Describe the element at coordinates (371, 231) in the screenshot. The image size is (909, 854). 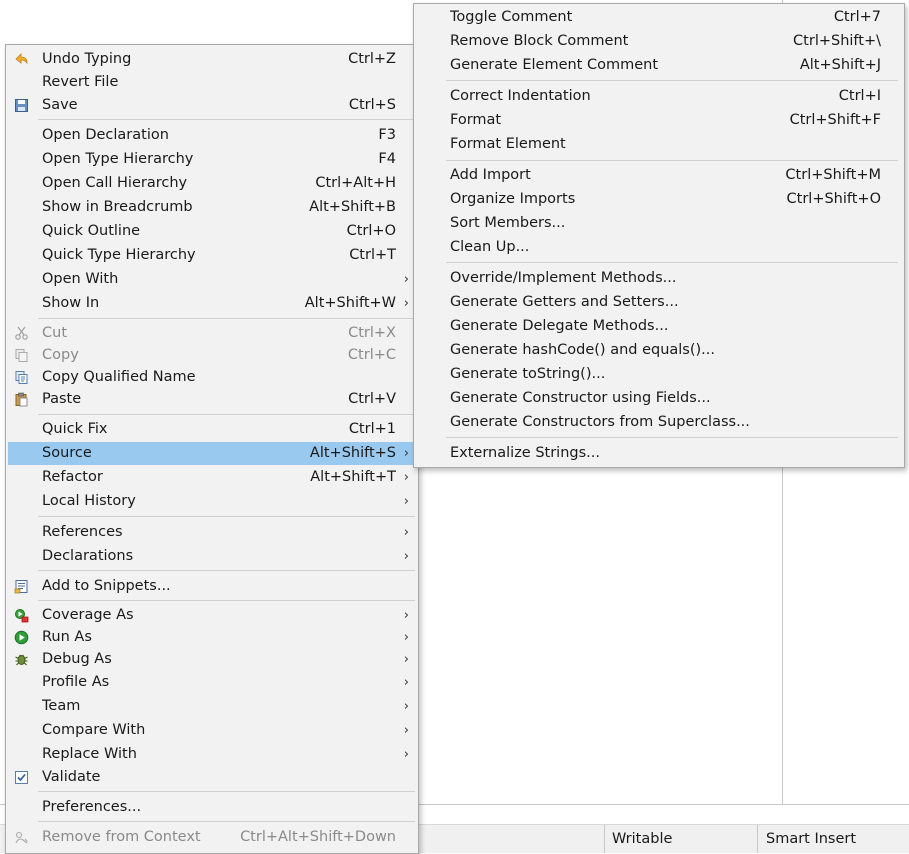
I see `menu-item-shortcut: Ctrl+O` at that location.